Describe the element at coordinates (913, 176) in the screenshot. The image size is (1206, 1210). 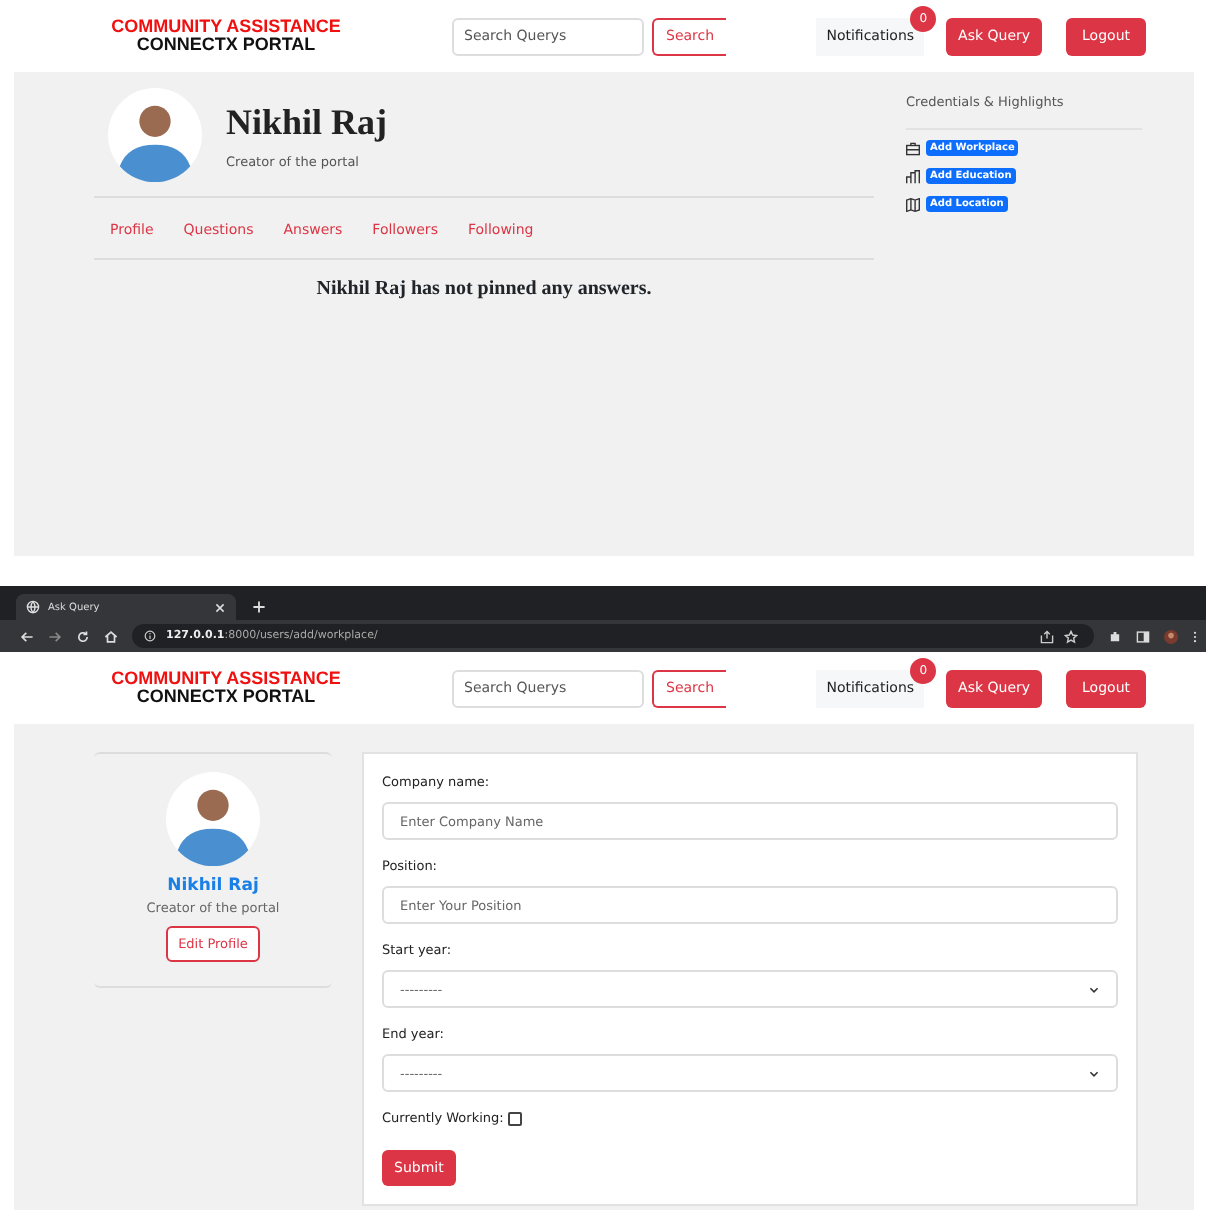
I see `building-icon` at that location.